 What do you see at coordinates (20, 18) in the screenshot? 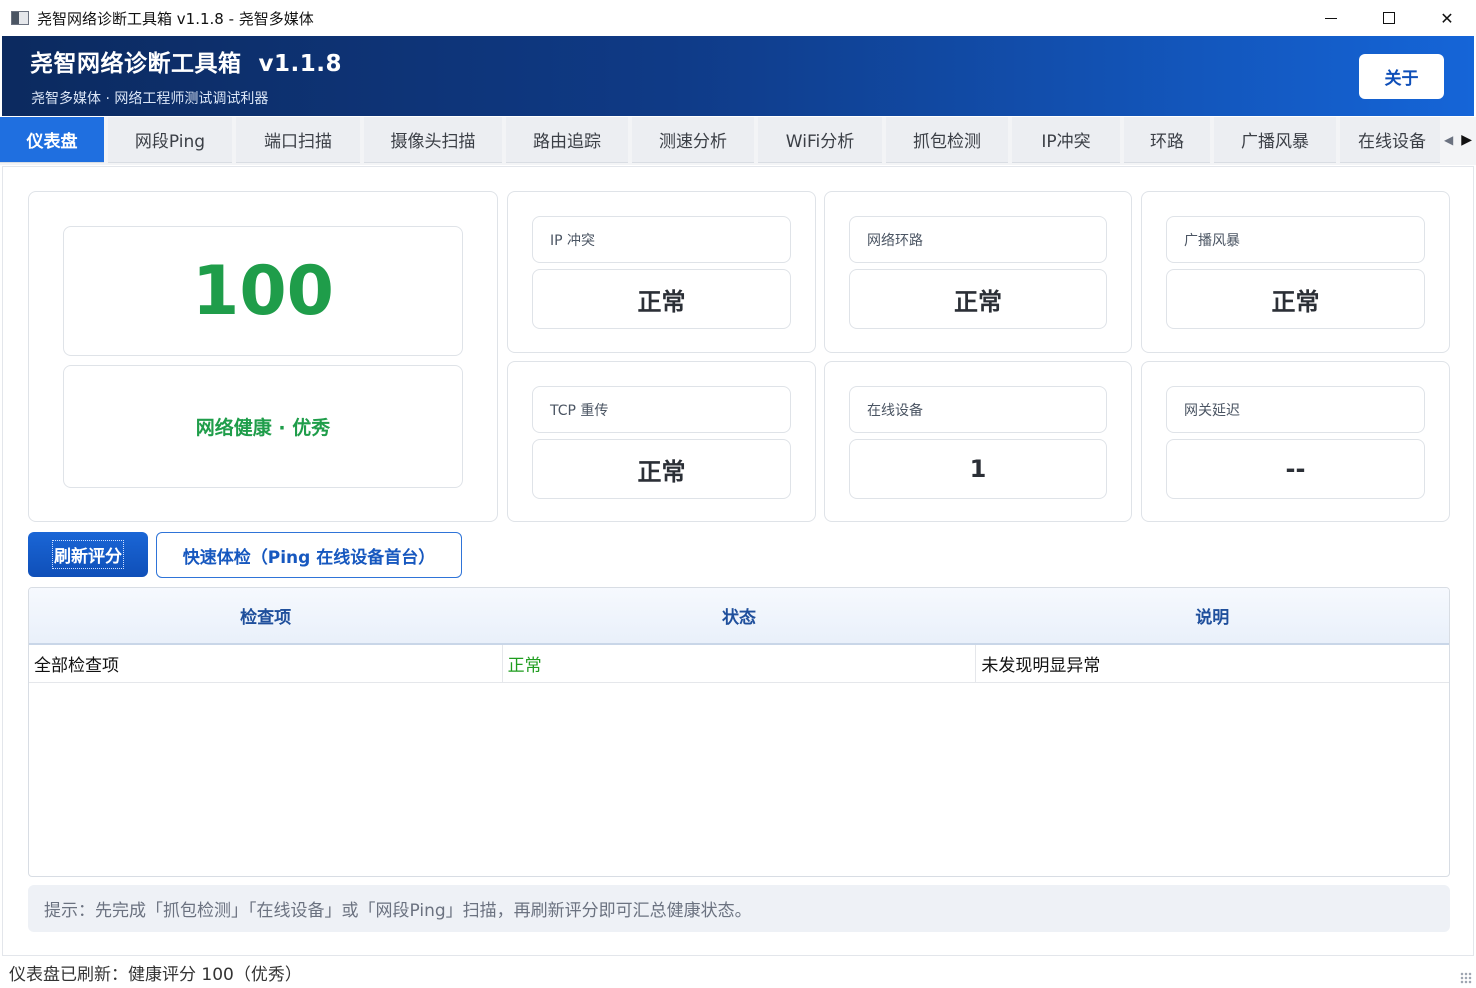
I see `app-icon` at bounding box center [20, 18].